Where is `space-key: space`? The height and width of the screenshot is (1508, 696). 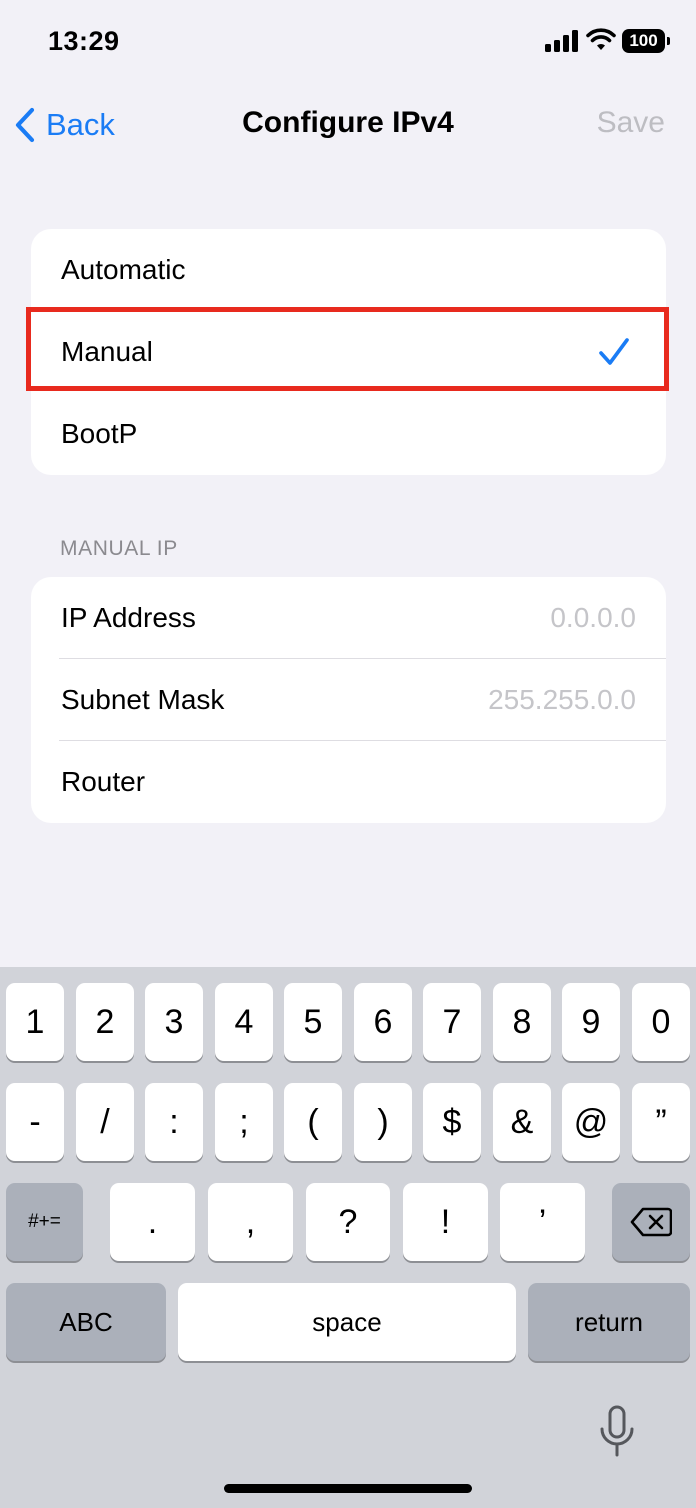
space-key: space is located at coordinates (347, 1322).